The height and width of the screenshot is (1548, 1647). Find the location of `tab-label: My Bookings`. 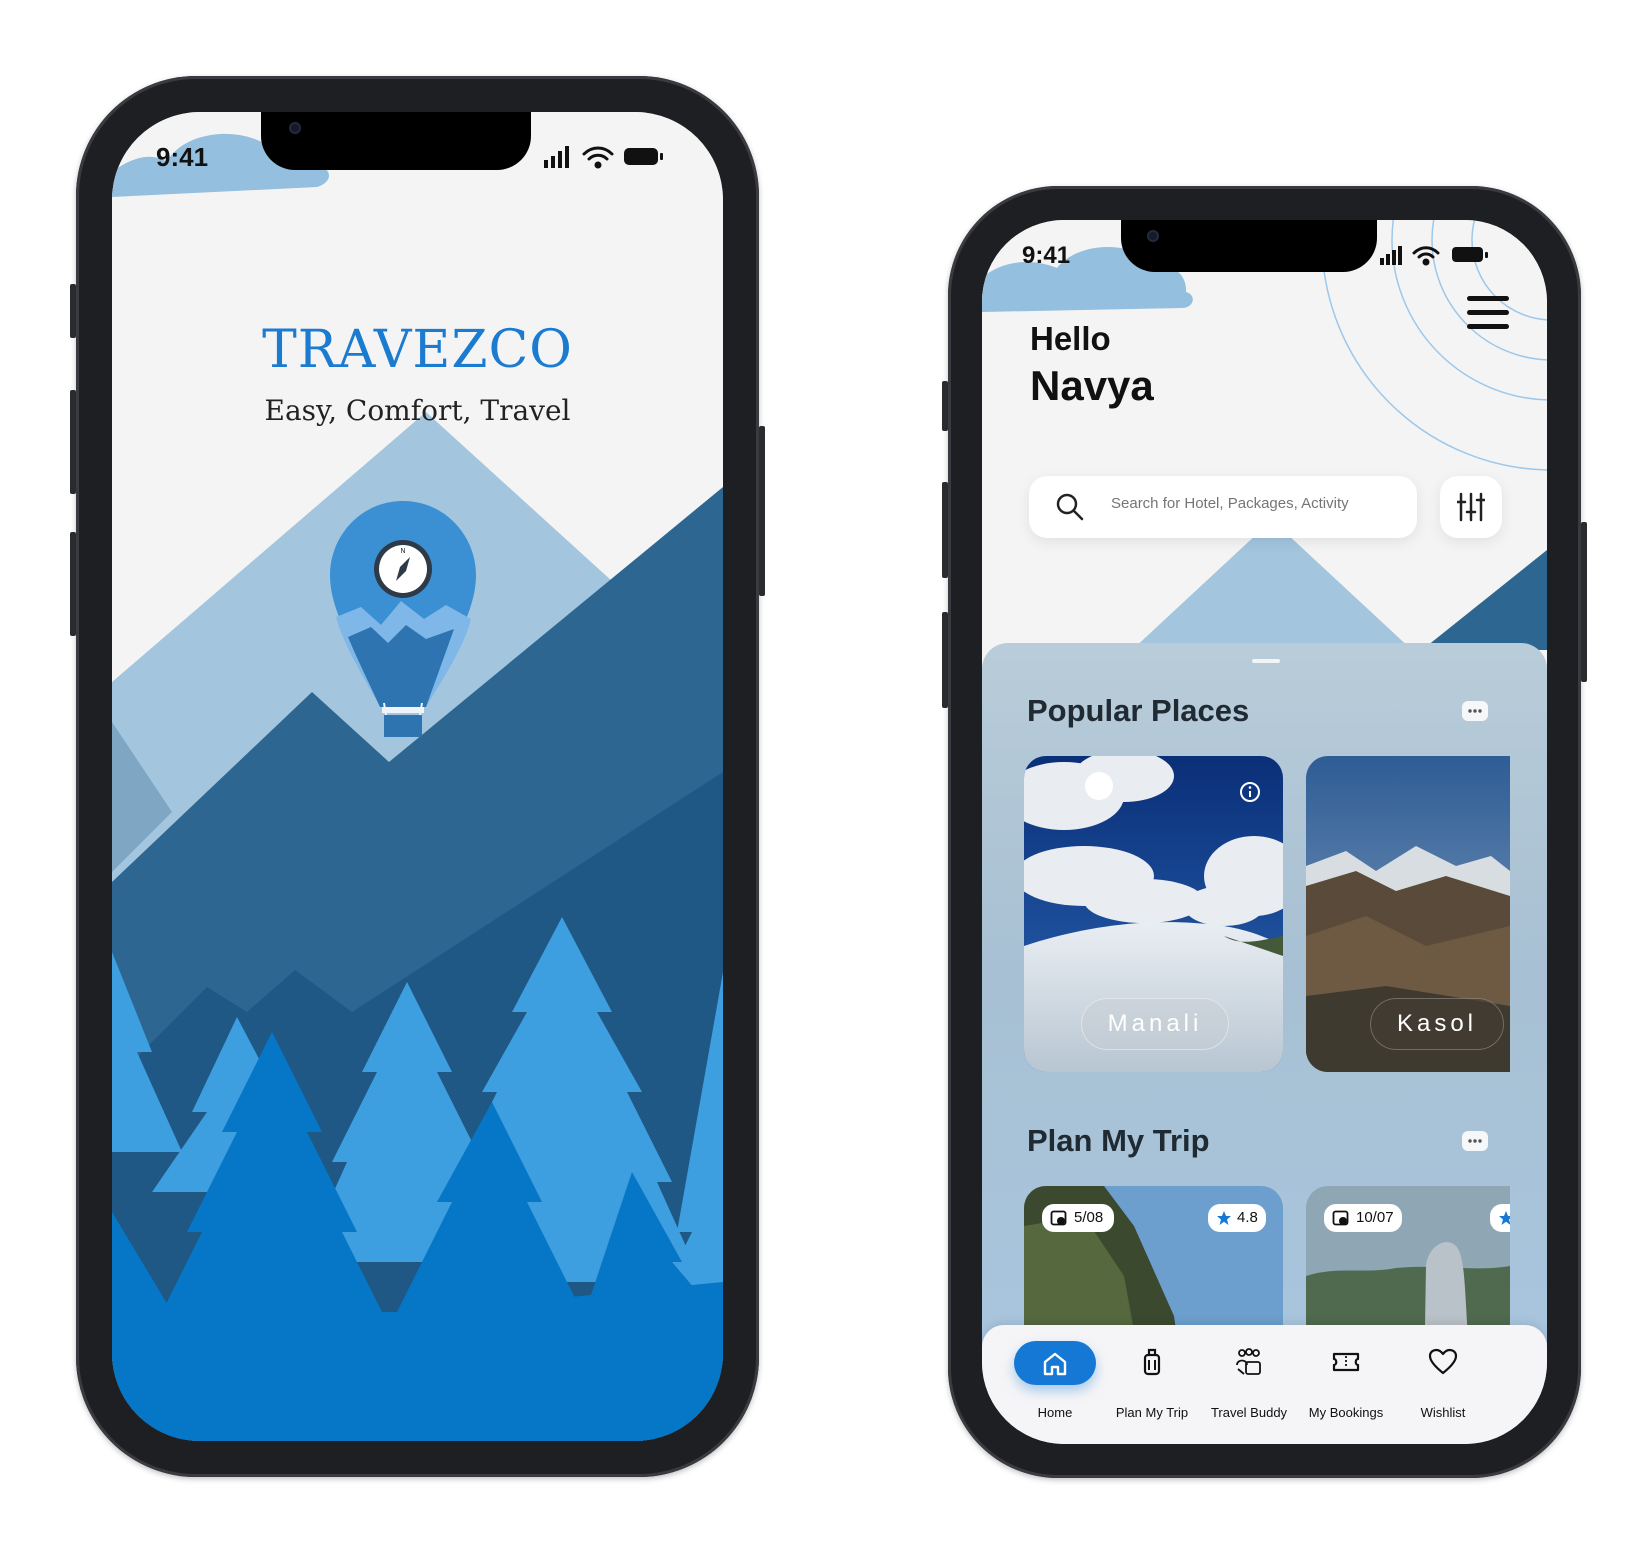

tab-label: My Bookings is located at coordinates (1346, 1412).